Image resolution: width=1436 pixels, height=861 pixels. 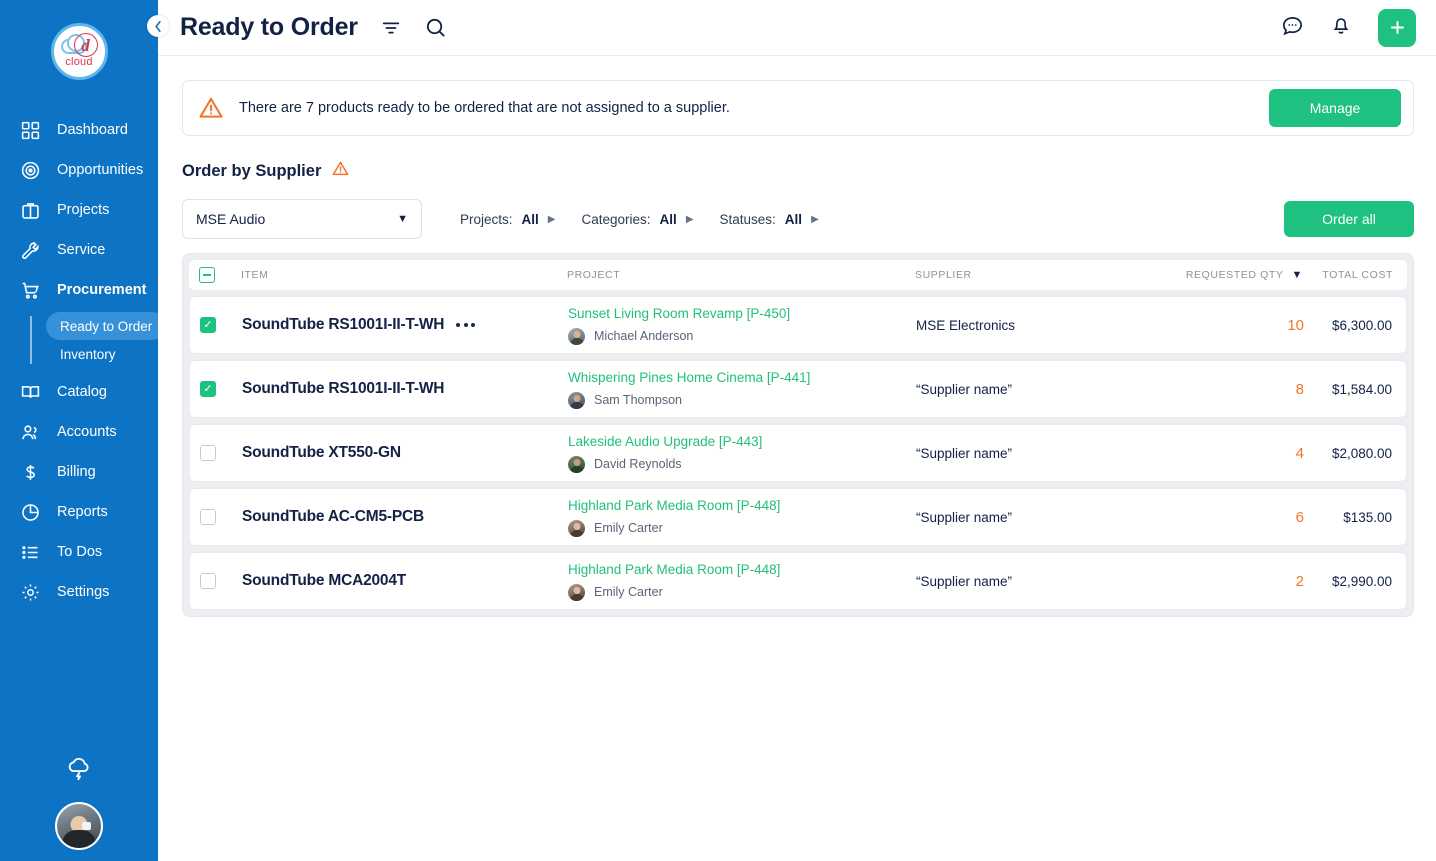 What do you see at coordinates (79, 826) in the screenshot?
I see `user-avatar` at bounding box center [79, 826].